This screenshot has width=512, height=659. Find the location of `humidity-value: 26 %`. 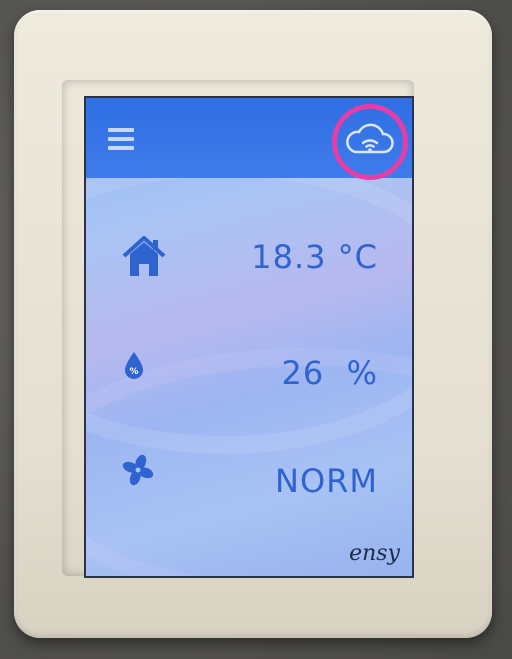

humidity-value: 26 % is located at coordinates (329, 373).